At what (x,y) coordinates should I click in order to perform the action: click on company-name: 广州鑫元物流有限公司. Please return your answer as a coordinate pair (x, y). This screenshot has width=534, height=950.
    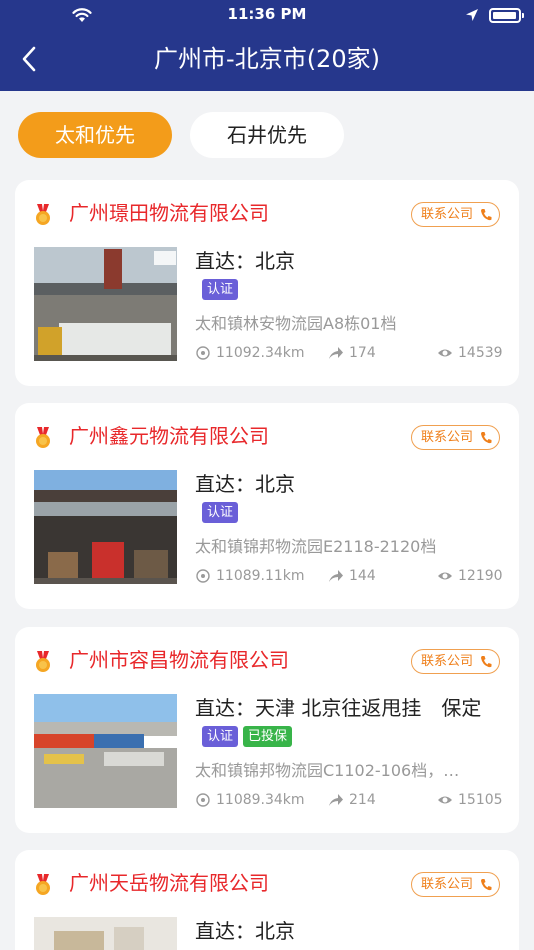
    Looking at the image, I should click on (169, 436).